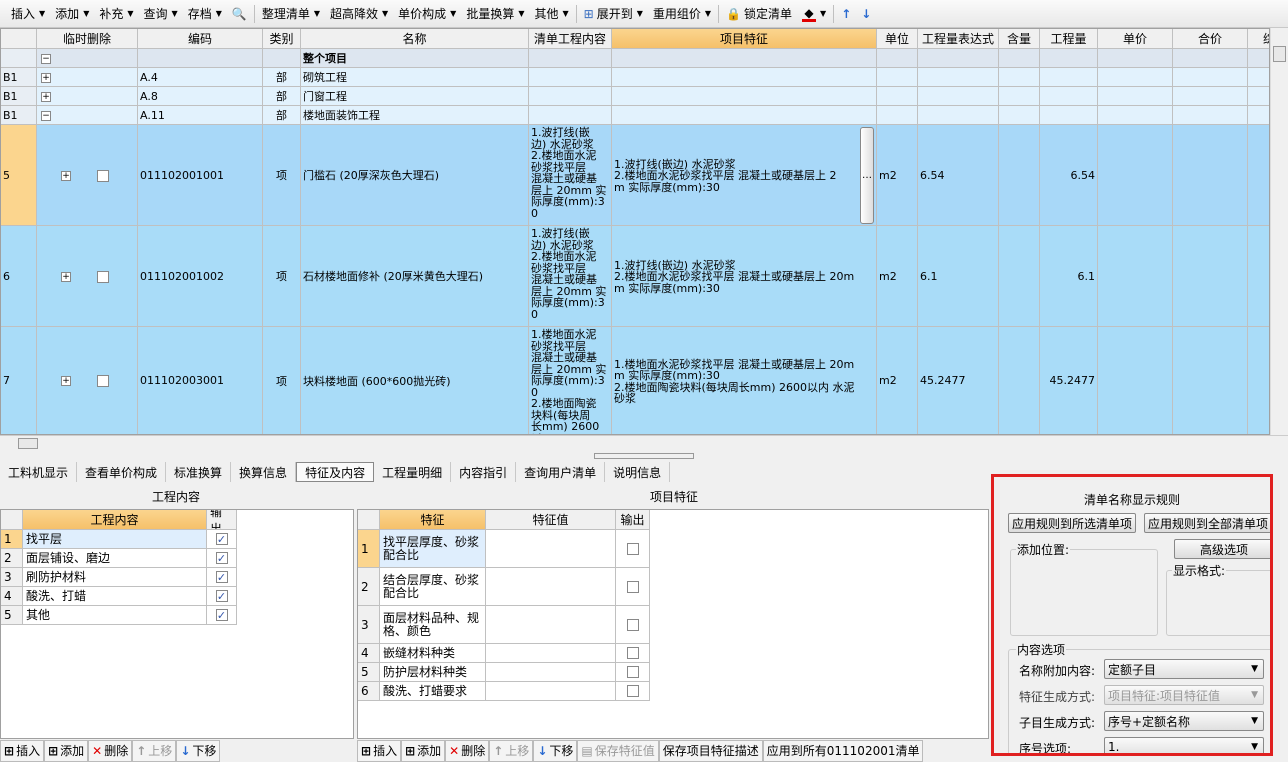  What do you see at coordinates (413, 472) in the screenshot?
I see `tab-5: 工程量明细` at bounding box center [413, 472].